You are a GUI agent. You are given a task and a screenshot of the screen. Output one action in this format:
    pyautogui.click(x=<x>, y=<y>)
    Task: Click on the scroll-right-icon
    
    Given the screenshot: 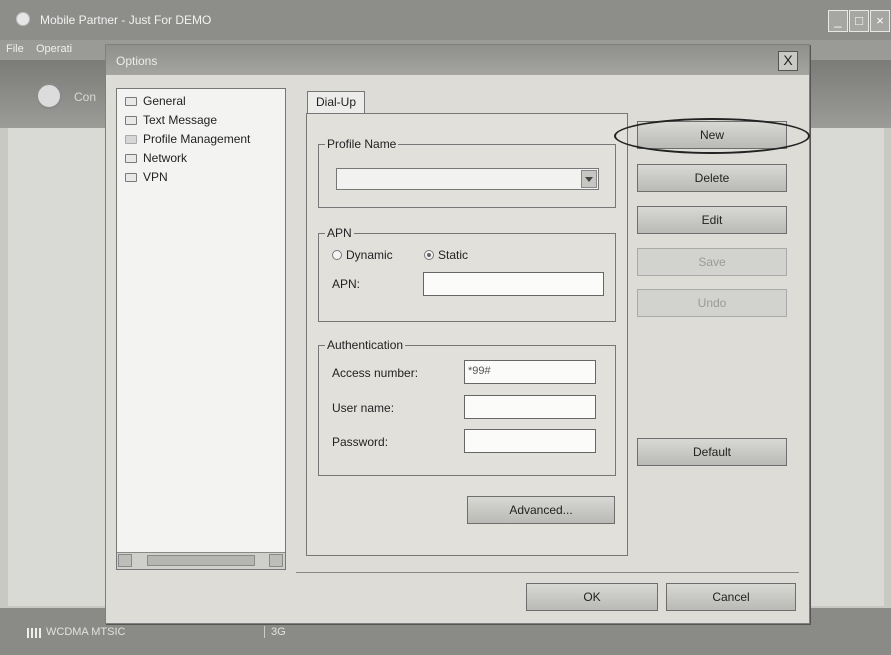 What is the action you would take?
    pyautogui.click(x=276, y=560)
    